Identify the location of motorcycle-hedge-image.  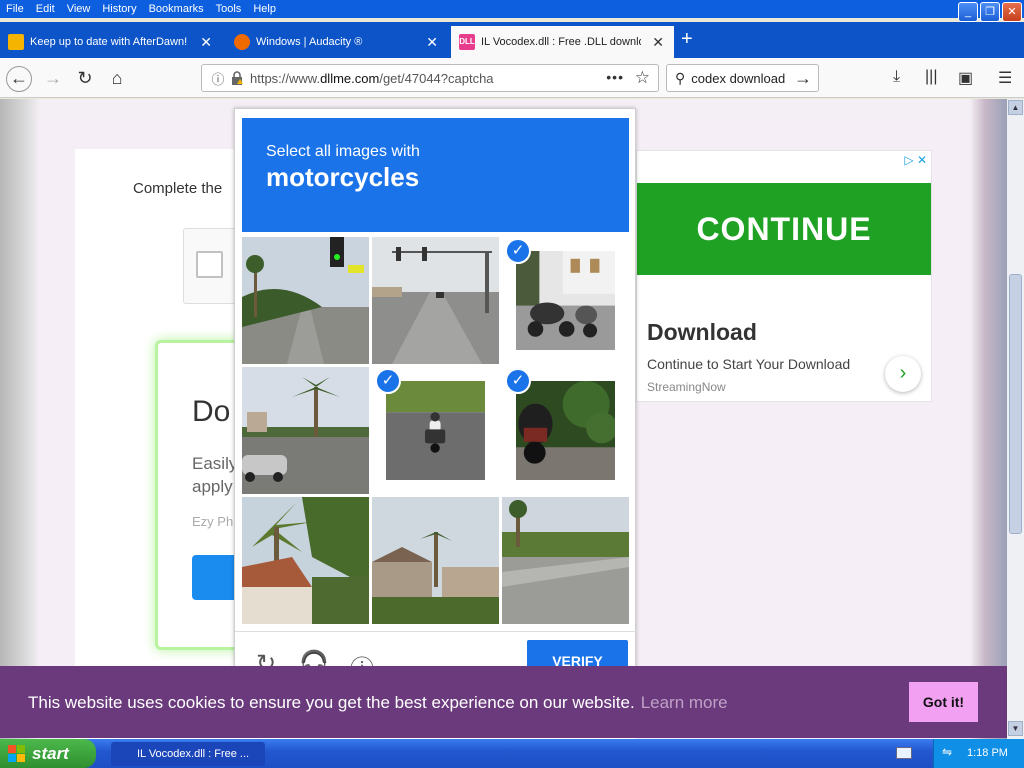
(566, 430).